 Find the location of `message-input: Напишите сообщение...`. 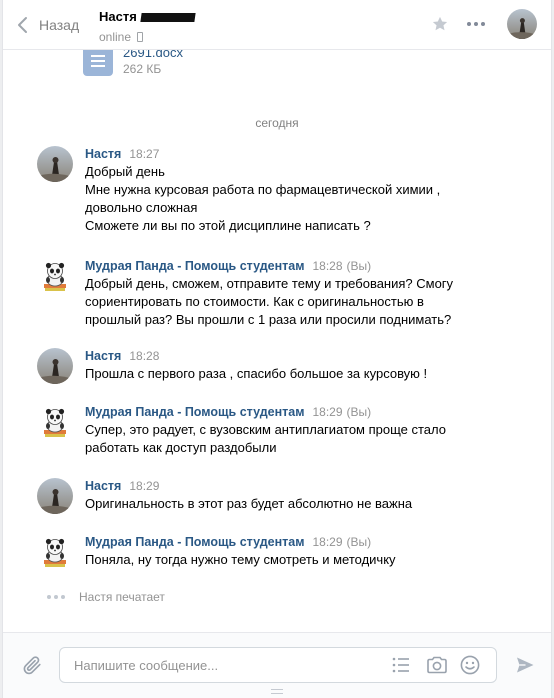

message-input: Напишите сообщение... is located at coordinates (278, 665).